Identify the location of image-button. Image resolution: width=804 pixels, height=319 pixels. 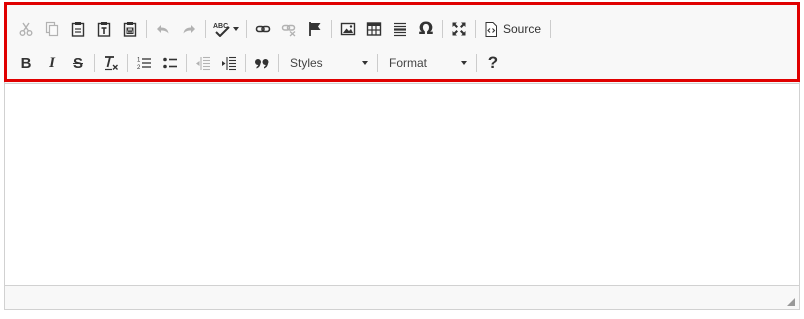
(348, 29).